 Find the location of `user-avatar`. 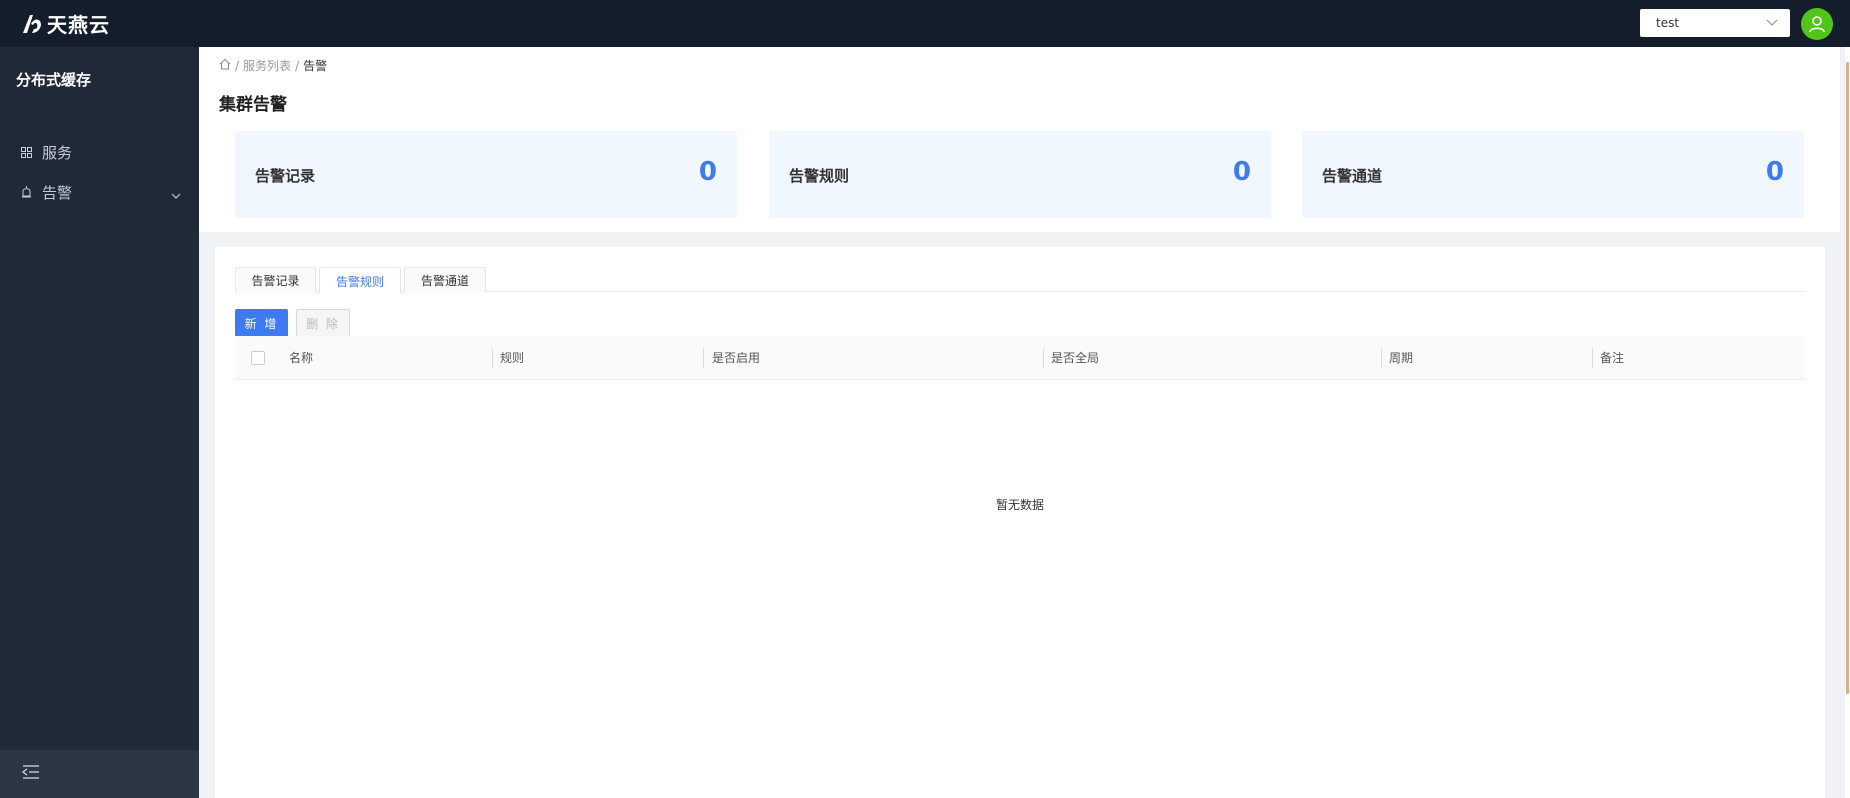

user-avatar is located at coordinates (1817, 24).